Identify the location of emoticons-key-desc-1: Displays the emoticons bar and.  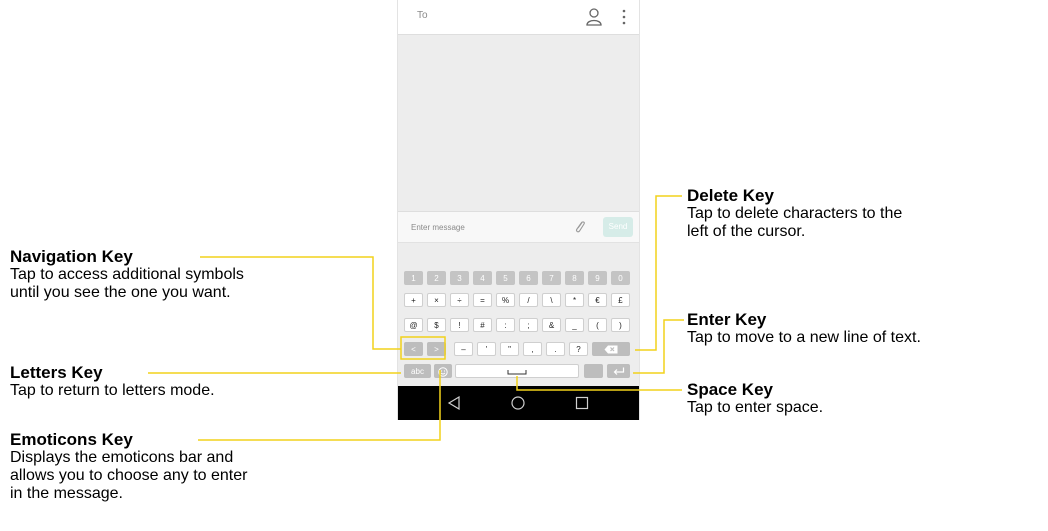
(122, 457).